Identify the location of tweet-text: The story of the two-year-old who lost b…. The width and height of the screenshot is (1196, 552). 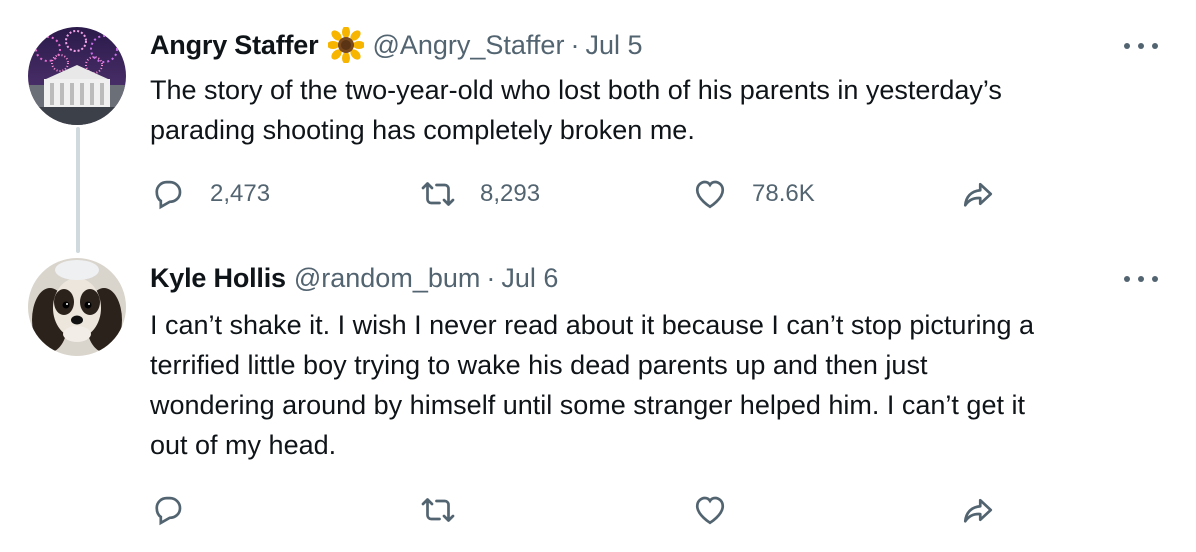
(576, 110).